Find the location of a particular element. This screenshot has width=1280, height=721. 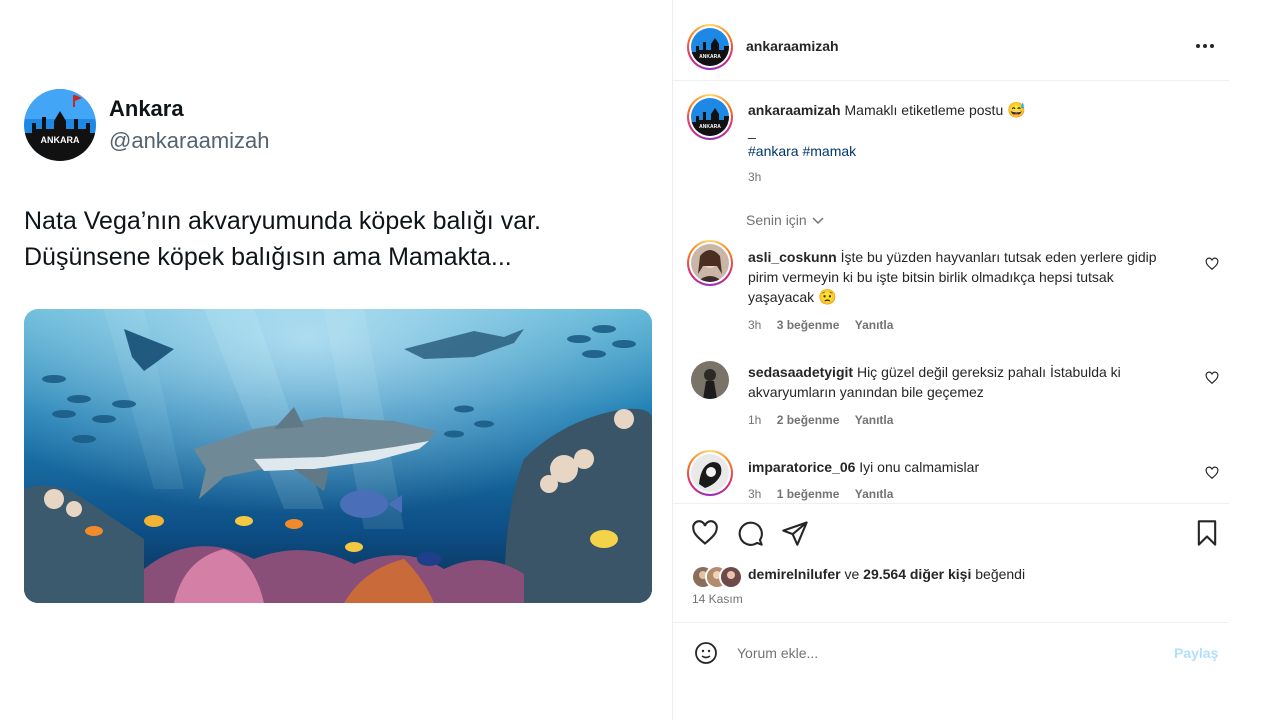

tweet-display-name: Ankara is located at coordinates (146, 108).